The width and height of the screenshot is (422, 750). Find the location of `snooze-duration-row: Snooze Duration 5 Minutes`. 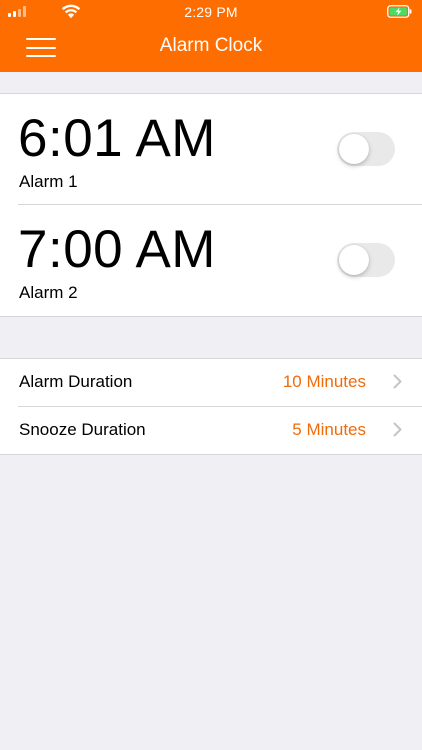

snooze-duration-row: Snooze Duration 5 Minutes is located at coordinates (211, 430).